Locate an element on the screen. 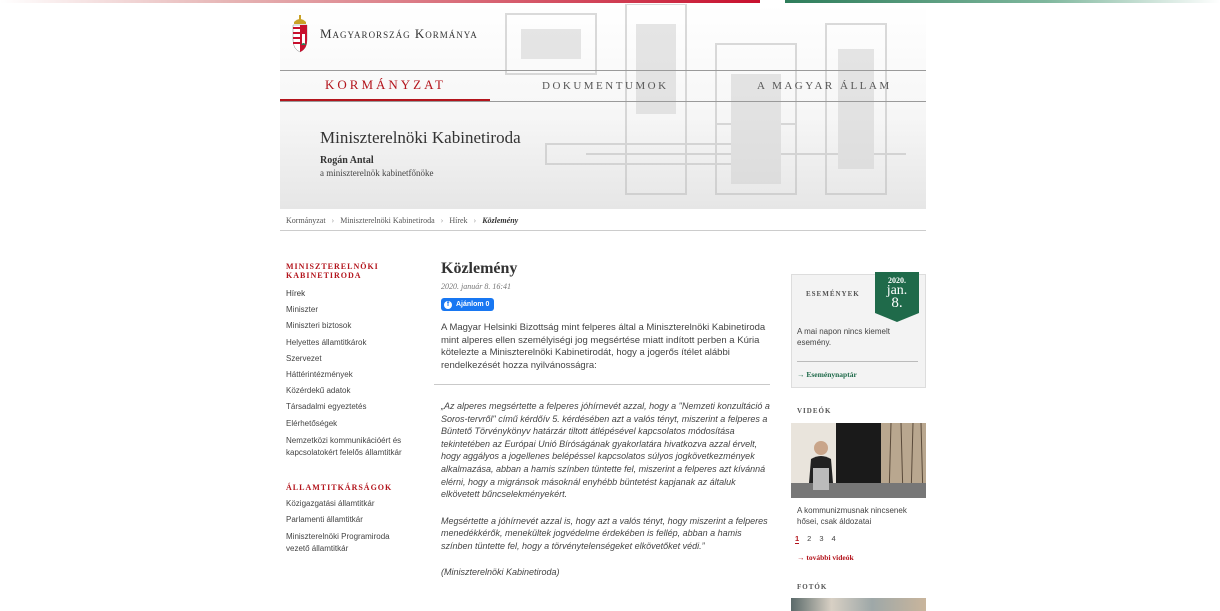 Image resolution: width=1220 pixels, height=611 pixels. article-title: Közlemény is located at coordinates (479, 268).